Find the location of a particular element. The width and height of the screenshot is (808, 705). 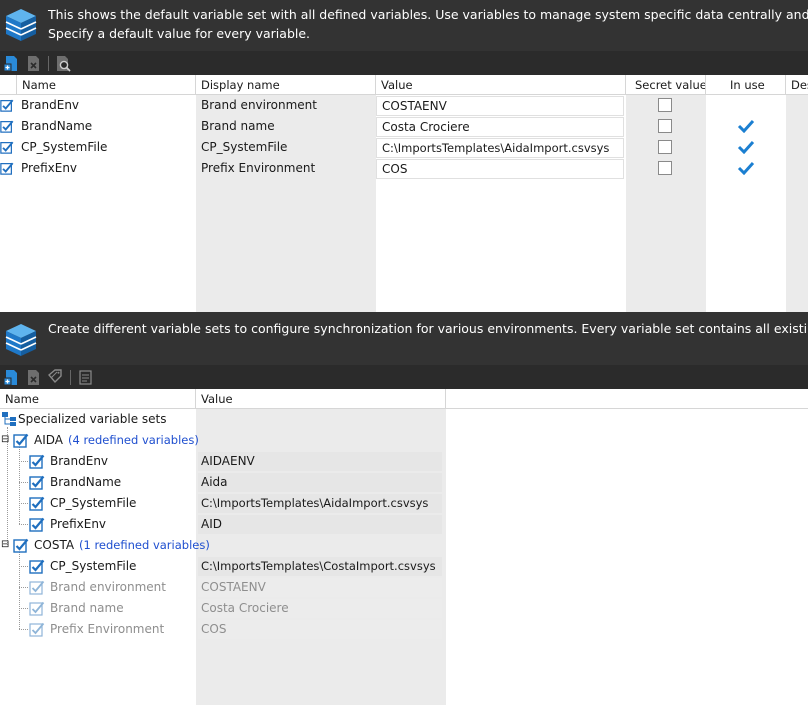

tree-variable-value: COSTAENV is located at coordinates (320, 587).